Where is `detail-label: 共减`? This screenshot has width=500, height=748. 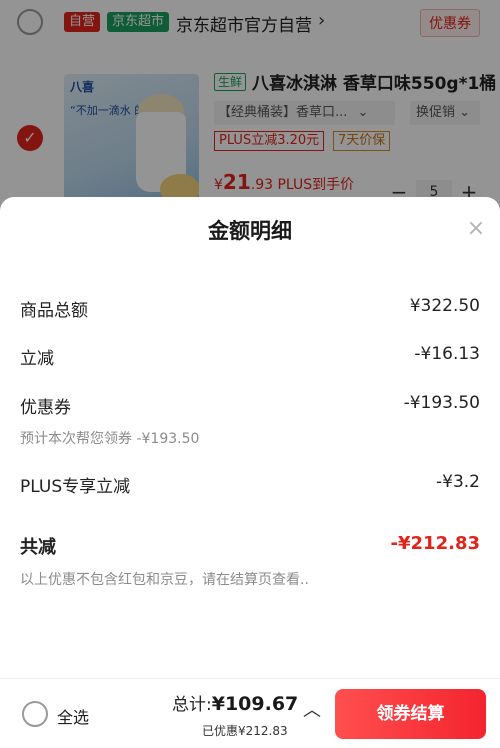
detail-label: 共减 is located at coordinates (38, 547).